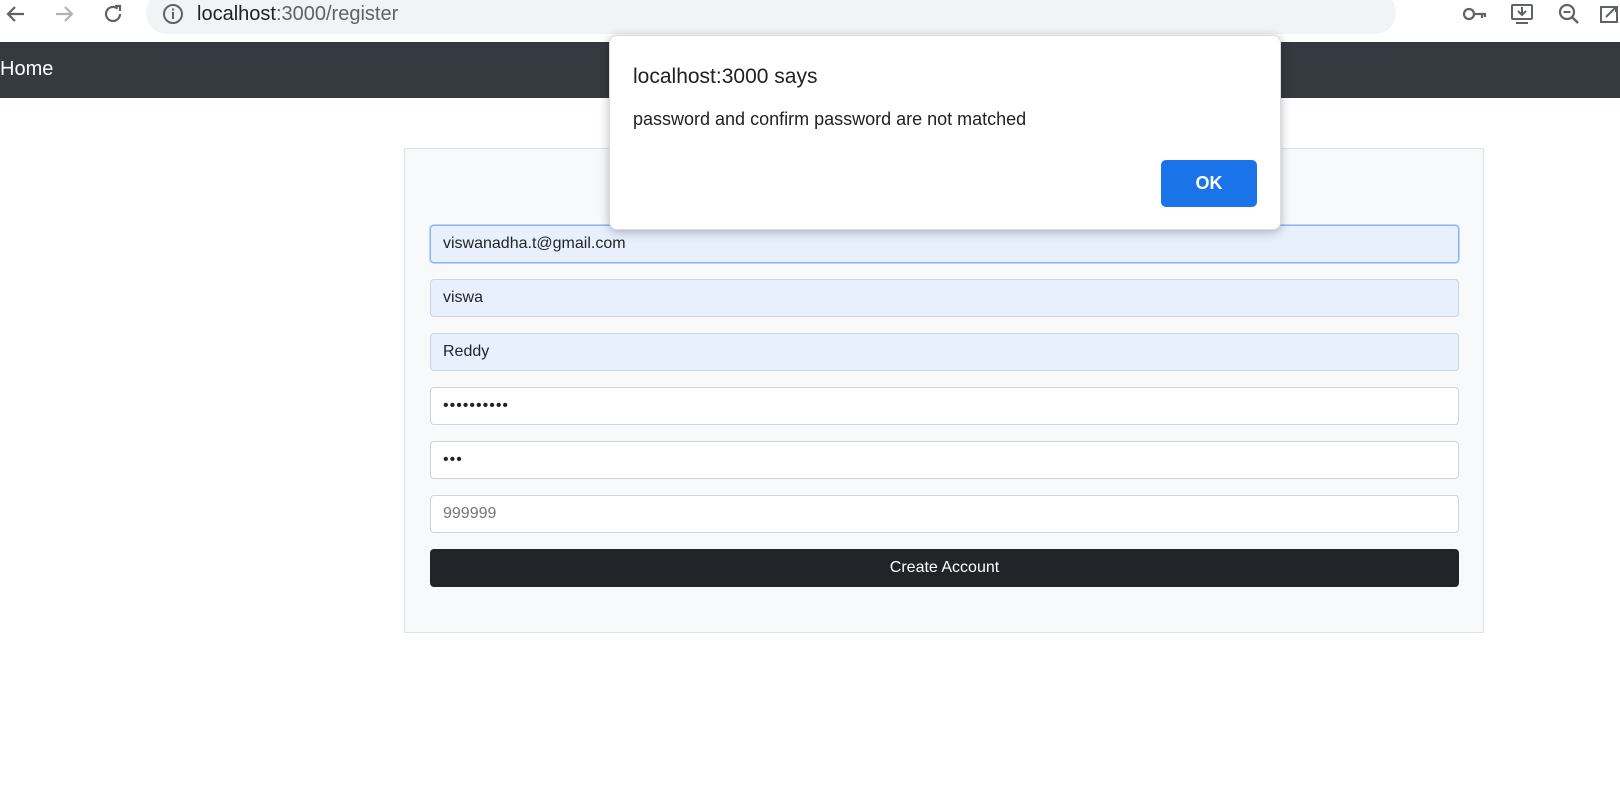 This screenshot has width=1620, height=801. Describe the element at coordinates (1609, 14) in the screenshot. I see `share-icon` at that location.